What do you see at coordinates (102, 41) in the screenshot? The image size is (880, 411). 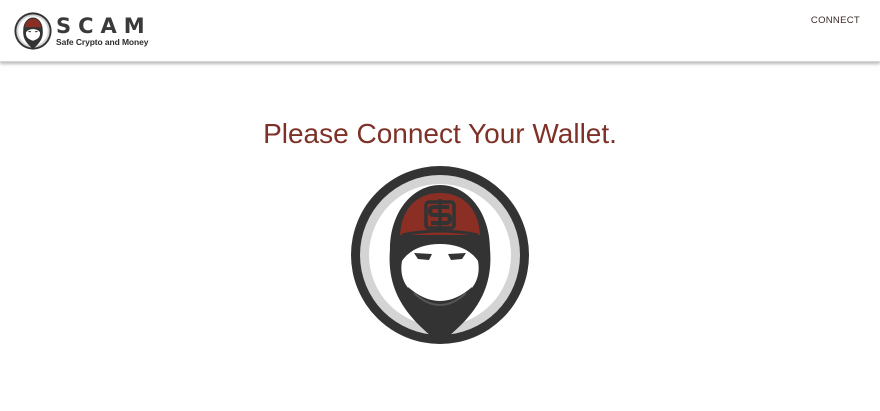 I see `brand-tagline: Safe Crypto and Money` at bounding box center [102, 41].